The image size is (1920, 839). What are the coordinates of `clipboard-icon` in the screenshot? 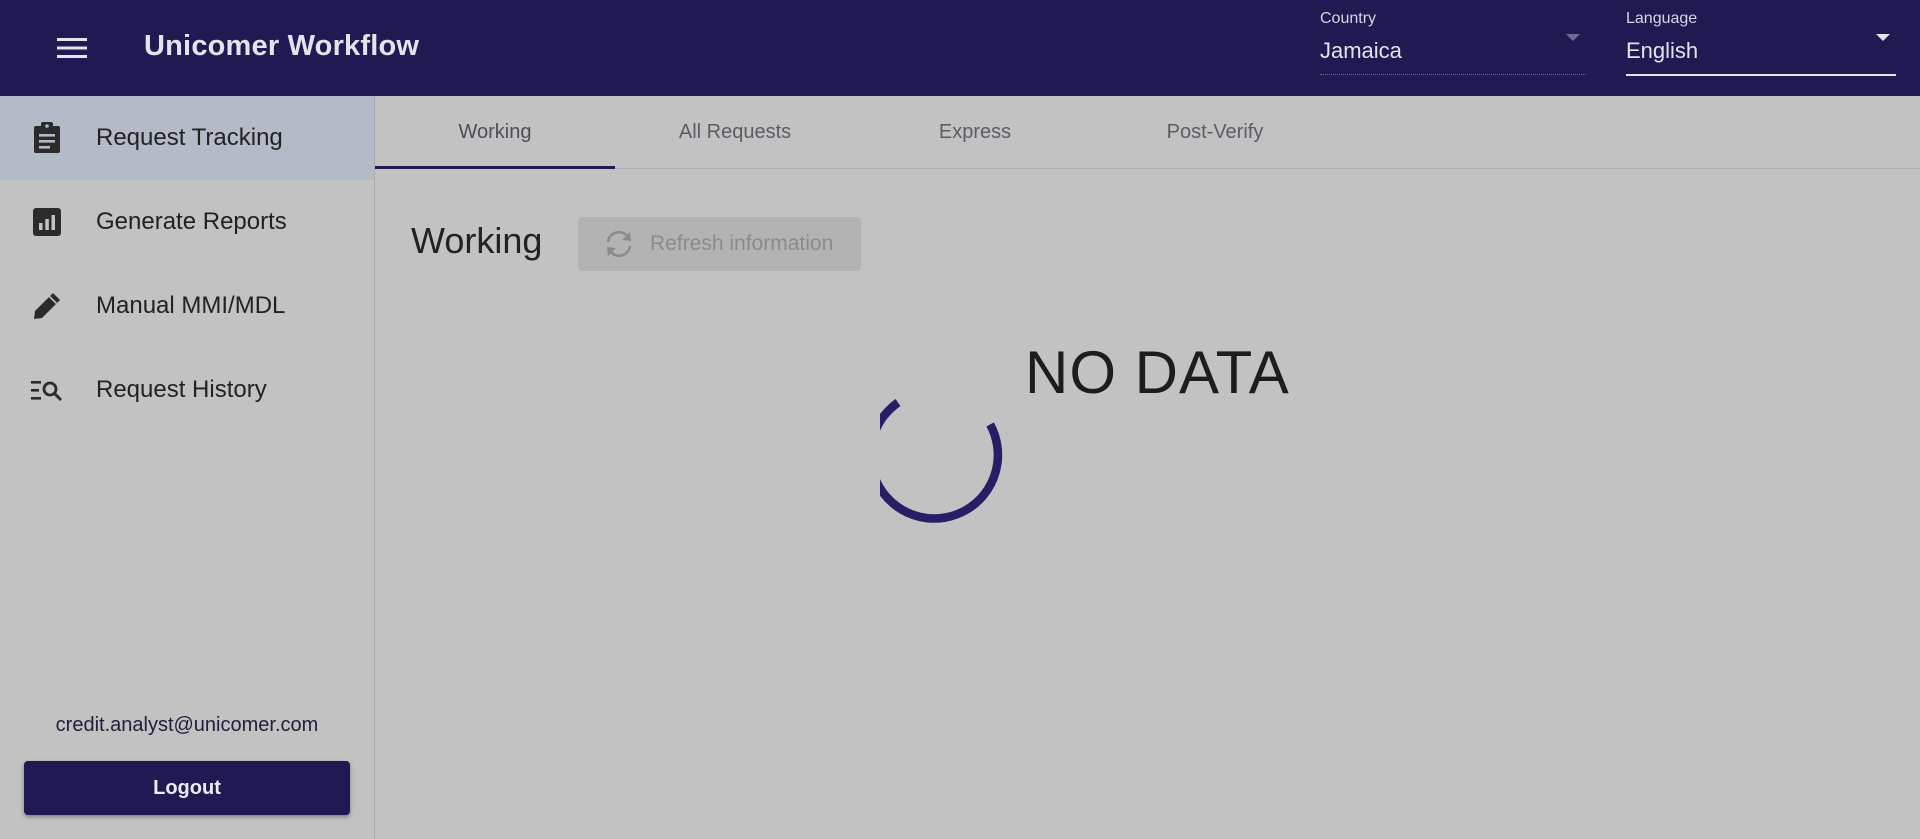 It's located at (47, 138).